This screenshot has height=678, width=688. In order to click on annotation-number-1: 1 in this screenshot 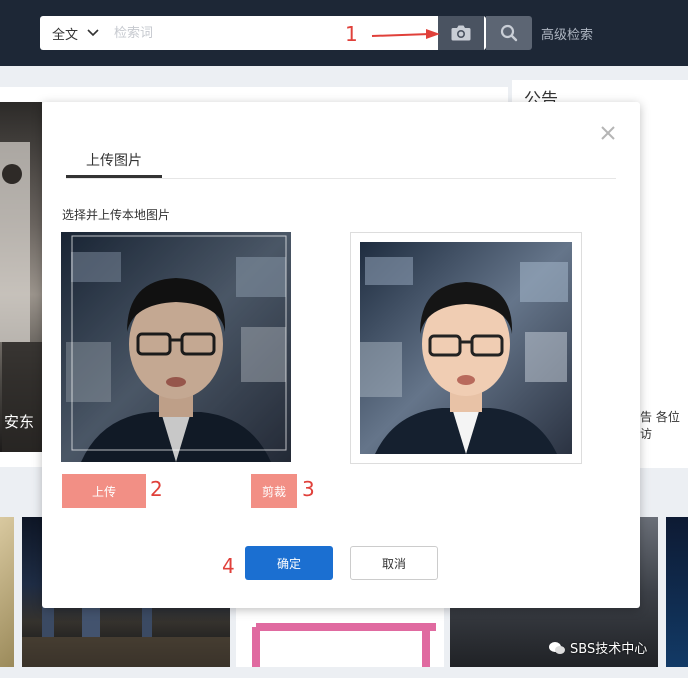, I will do `click(351, 34)`.